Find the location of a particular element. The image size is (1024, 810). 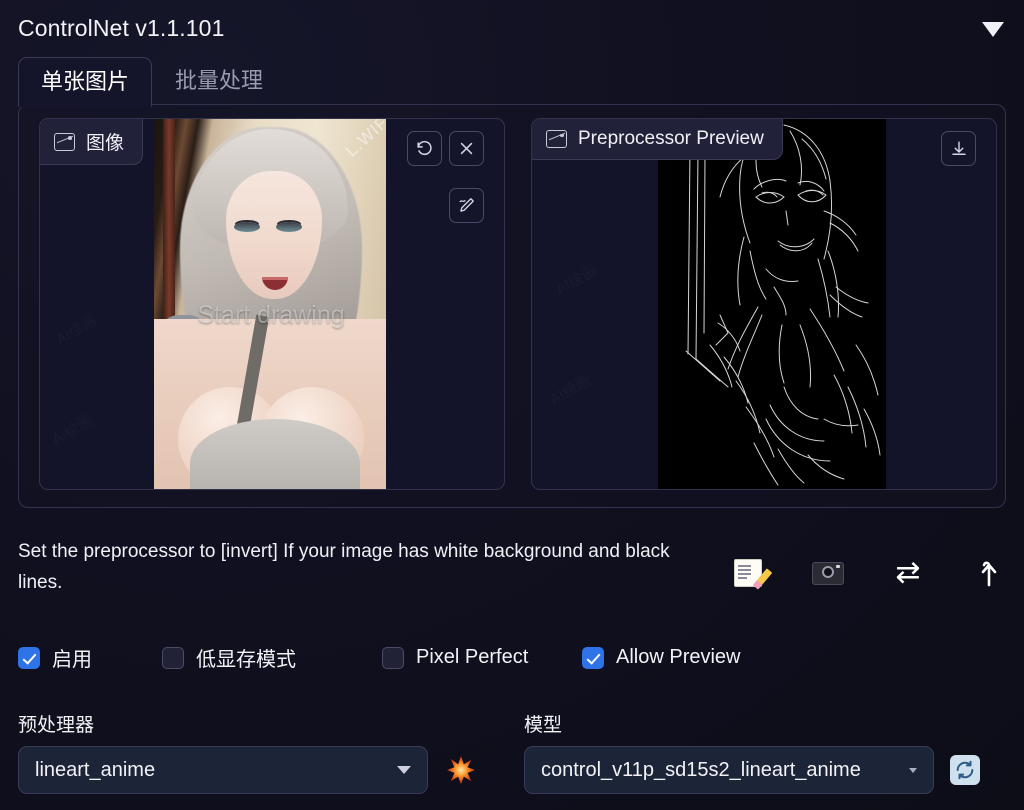

download-button is located at coordinates (958, 148).